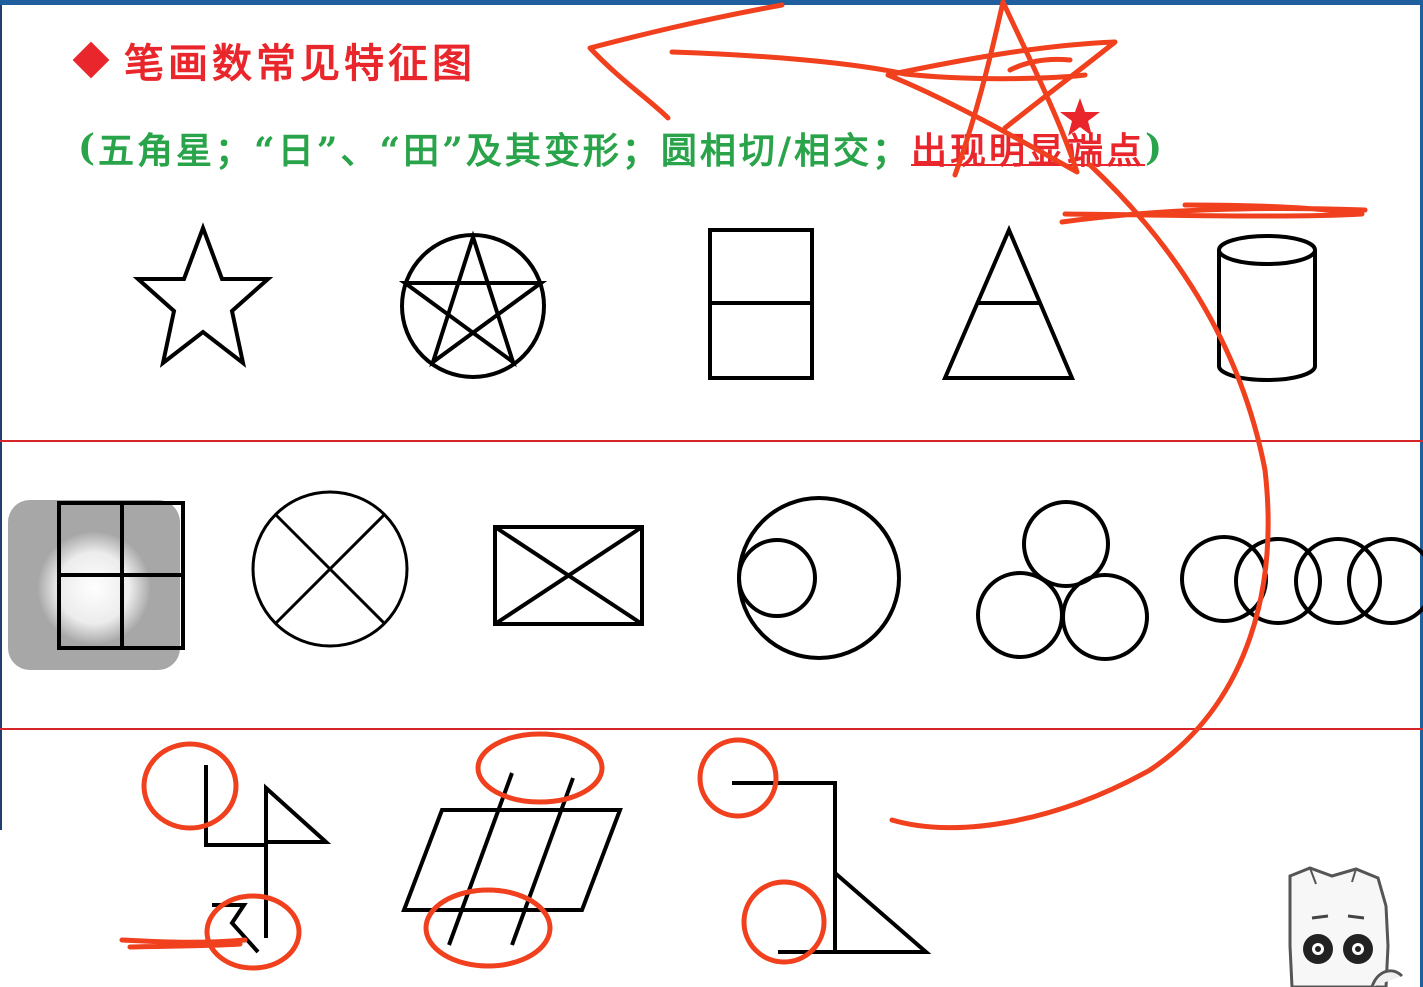  What do you see at coordinates (686, 61) in the screenshot?
I see `annotation-scribble-top` at bounding box center [686, 61].